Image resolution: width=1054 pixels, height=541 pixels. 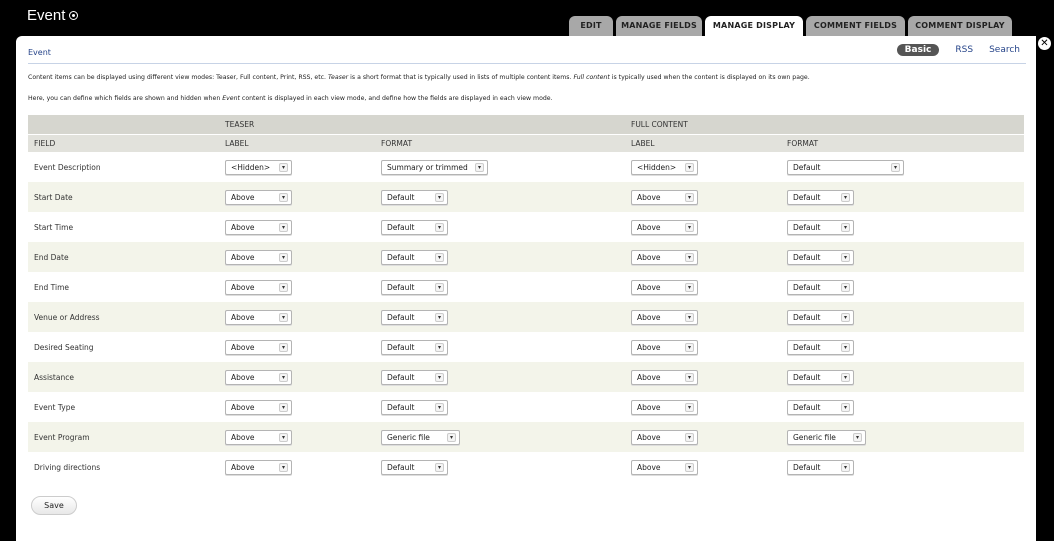 I want to click on subtab-search: Search, so click(x=1004, y=50).